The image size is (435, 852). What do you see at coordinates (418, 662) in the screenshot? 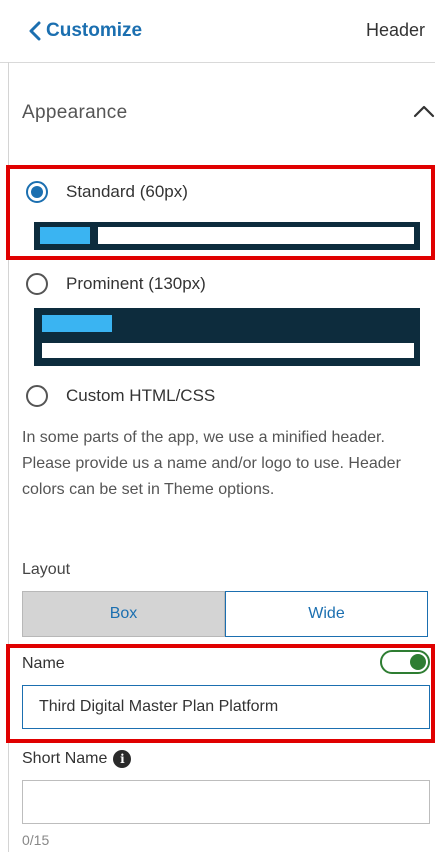
I see `toggle-knob` at bounding box center [418, 662].